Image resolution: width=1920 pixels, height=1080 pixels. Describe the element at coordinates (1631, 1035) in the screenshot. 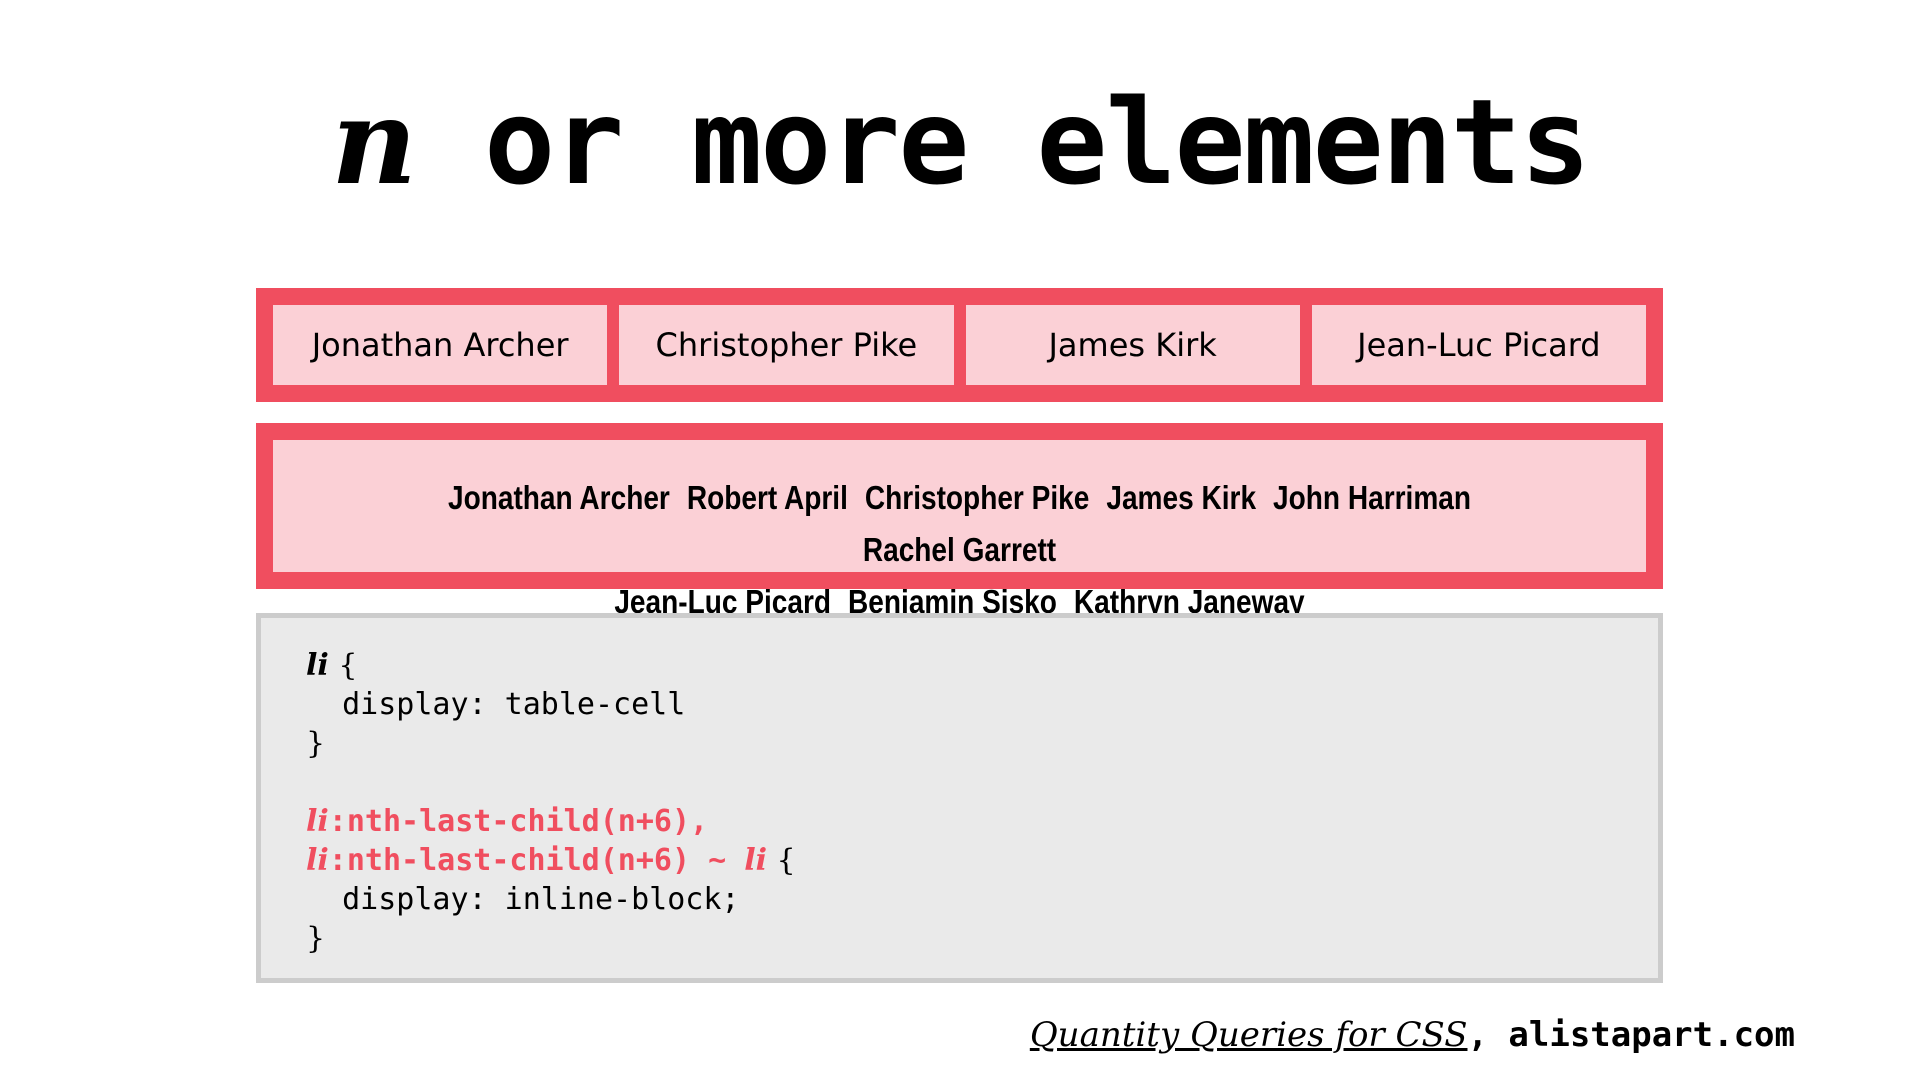

I see `source-site: , alistapart.com` at that location.